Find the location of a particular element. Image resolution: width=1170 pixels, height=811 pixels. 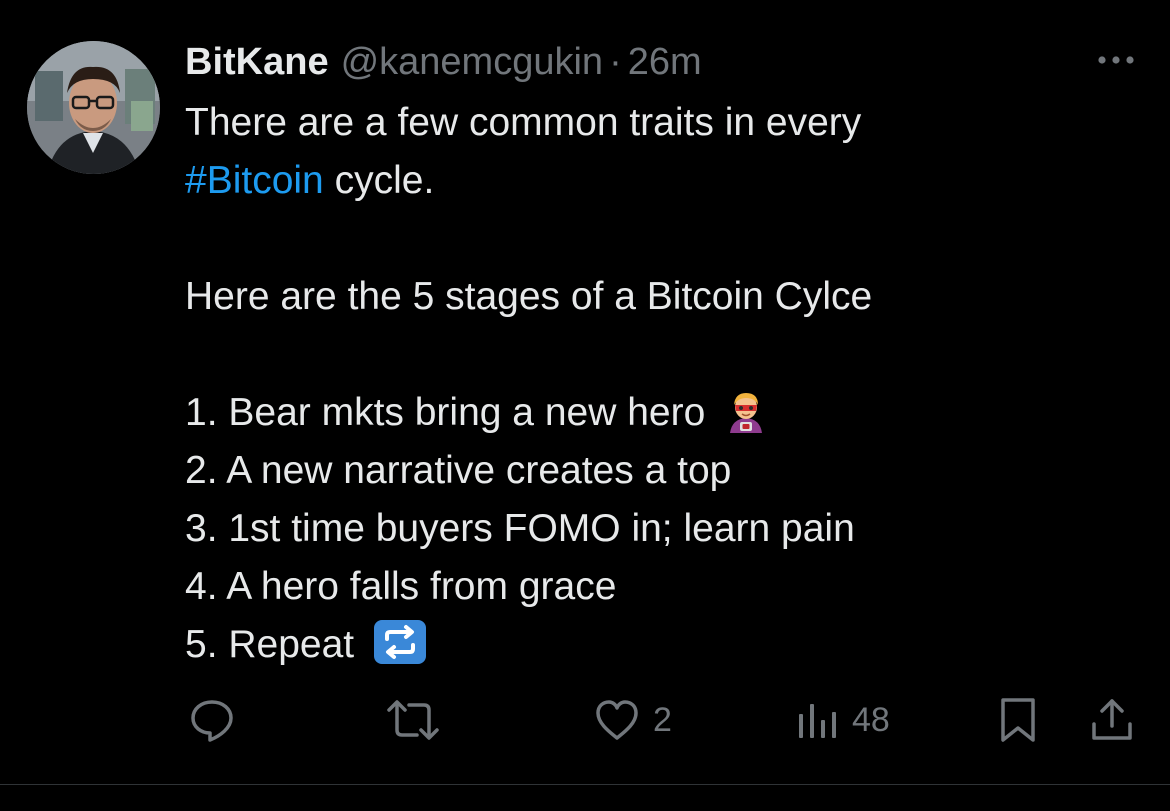

avatar-photo is located at coordinates (93, 107).